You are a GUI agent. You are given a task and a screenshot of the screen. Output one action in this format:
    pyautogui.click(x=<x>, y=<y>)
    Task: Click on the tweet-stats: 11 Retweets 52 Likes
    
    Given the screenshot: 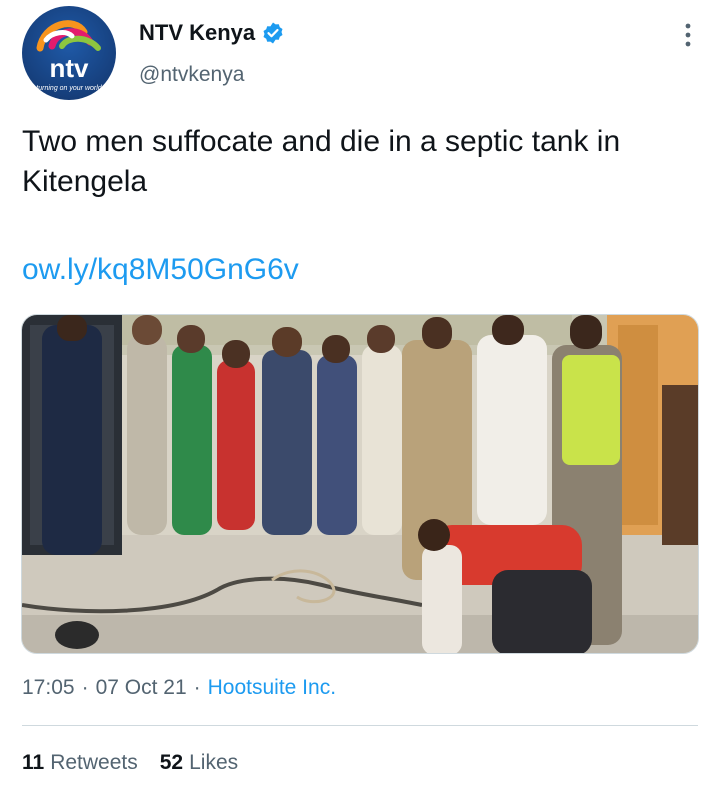 What is the action you would take?
    pyautogui.click(x=130, y=763)
    